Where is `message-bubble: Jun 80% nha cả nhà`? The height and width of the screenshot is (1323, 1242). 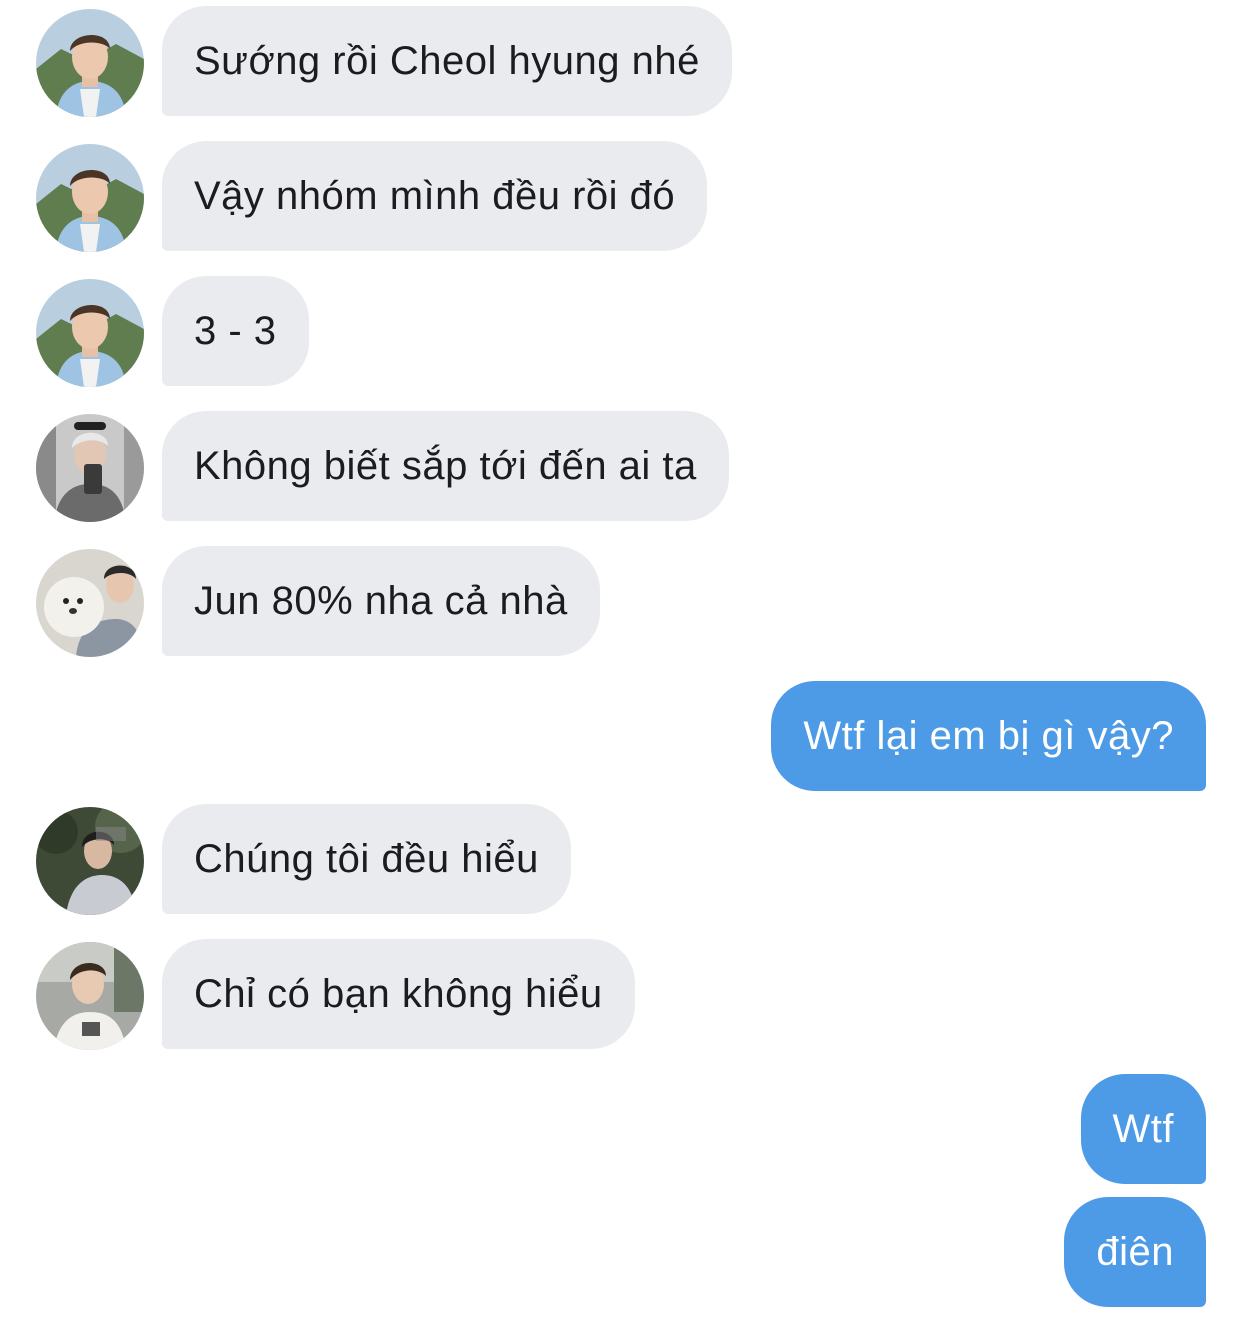 message-bubble: Jun 80% nha cả nhà is located at coordinates (381, 601).